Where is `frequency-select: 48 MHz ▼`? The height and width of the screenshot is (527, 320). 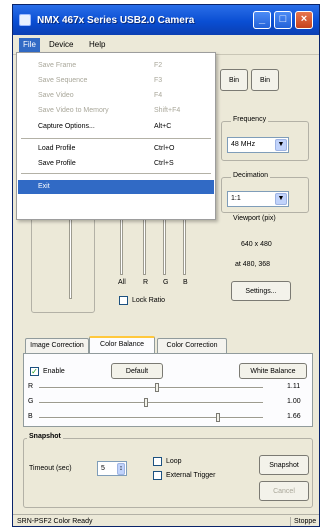 frequency-select: 48 MHz ▼ is located at coordinates (258, 145).